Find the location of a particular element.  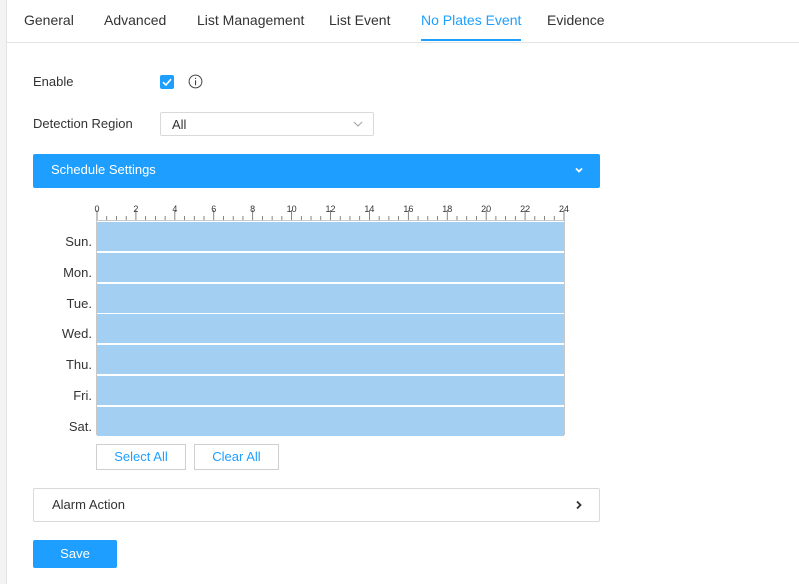

chevron-right-icon is located at coordinates (579, 505).